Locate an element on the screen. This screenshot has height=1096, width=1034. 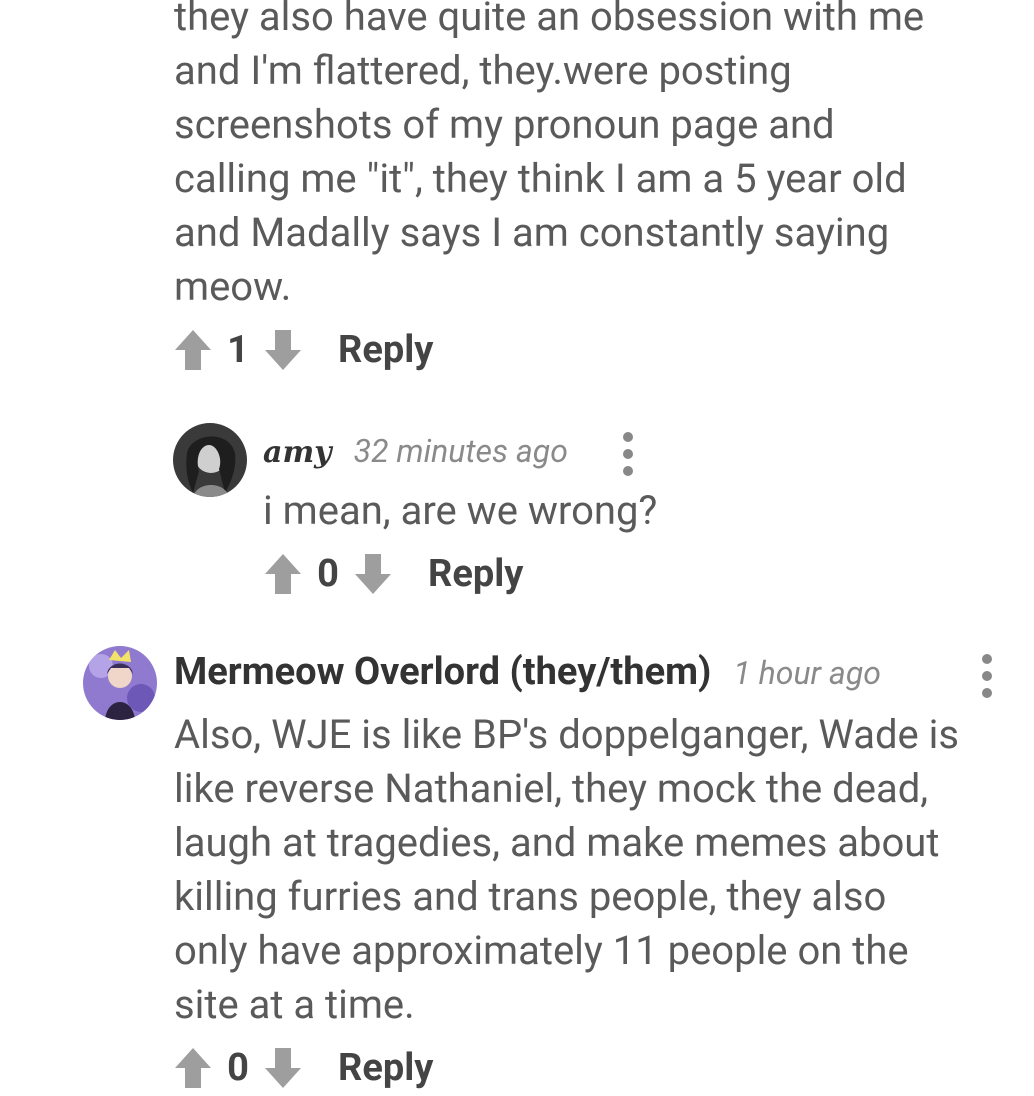
comment-body-line: and I'm flattered, they.were posting is located at coordinates (483, 70).